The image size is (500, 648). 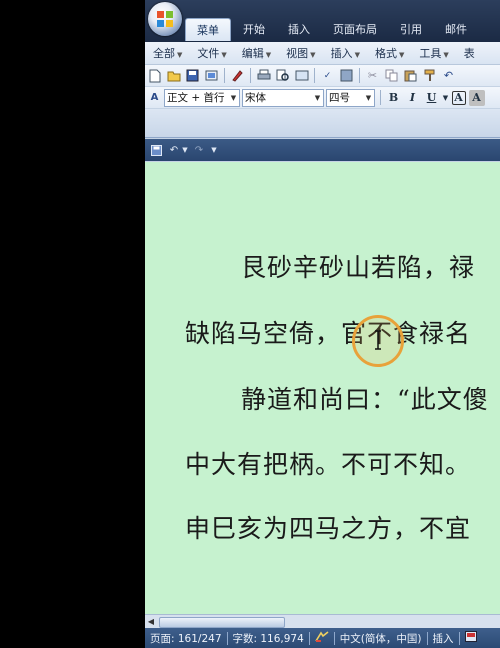 I want to click on font-select-value: 宋体, so click(x=255, y=98).